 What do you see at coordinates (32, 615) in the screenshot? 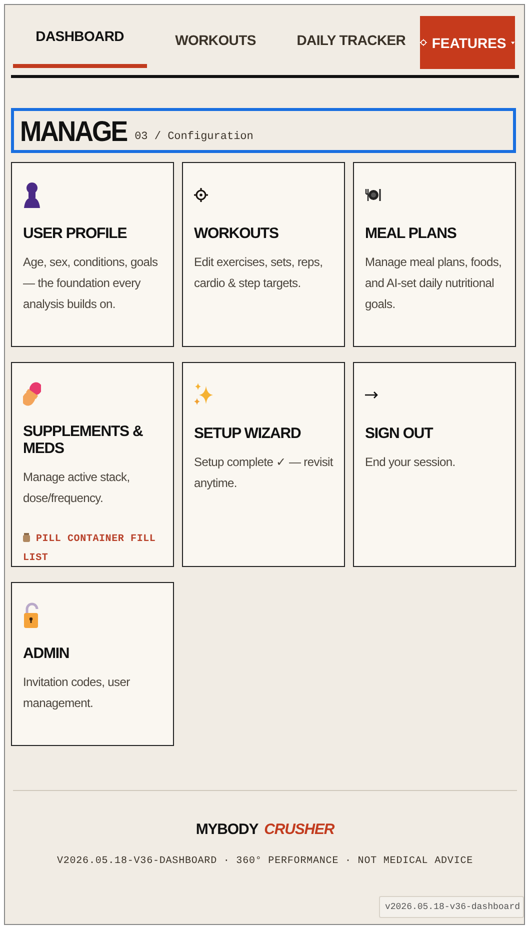
I see `padlock-icon` at bounding box center [32, 615].